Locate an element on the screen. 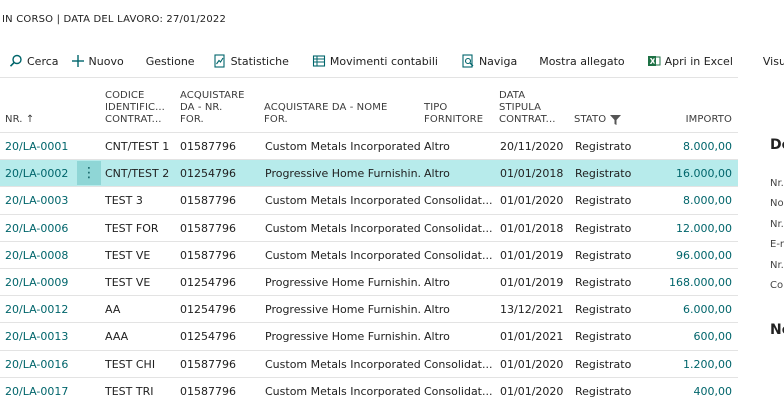 This screenshot has width=784, height=410. cell-codice: AAA is located at coordinates (117, 337).